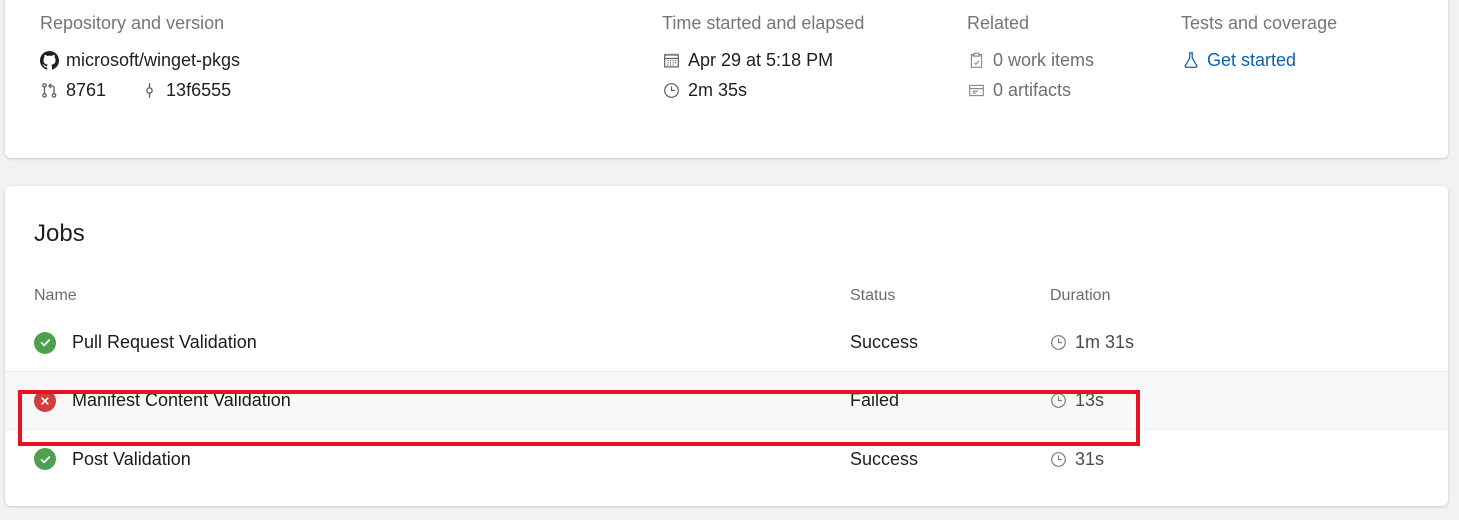 Image resolution: width=1459 pixels, height=520 pixels. Describe the element at coordinates (1090, 458) in the screenshot. I see `job-duration: 31s` at that location.